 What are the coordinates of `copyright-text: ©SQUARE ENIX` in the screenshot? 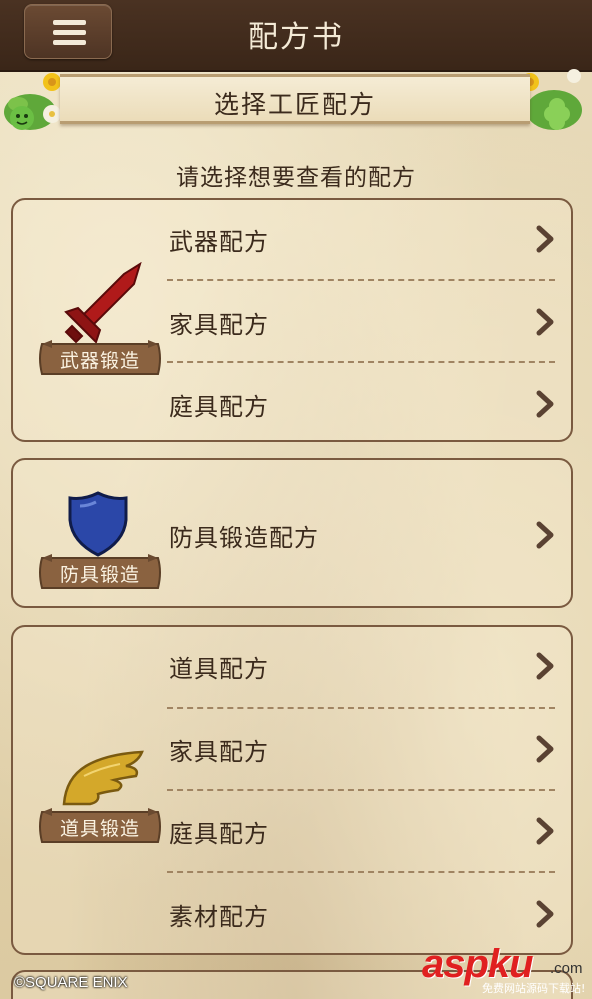 It's located at (71, 982).